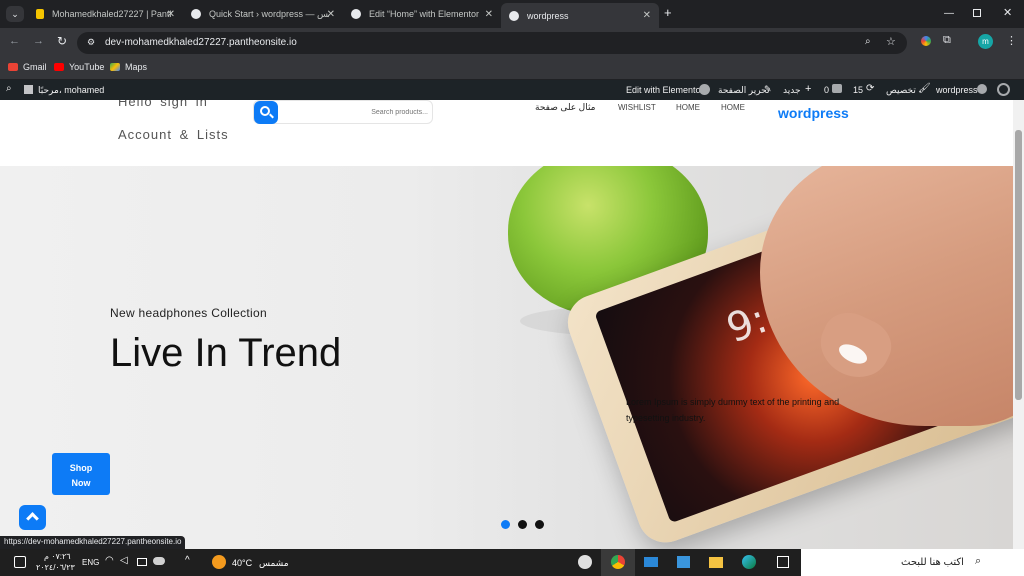 This screenshot has width=1024, height=576. Describe the element at coordinates (109, 560) in the screenshot. I see `wifi-icon: ◠` at that location.